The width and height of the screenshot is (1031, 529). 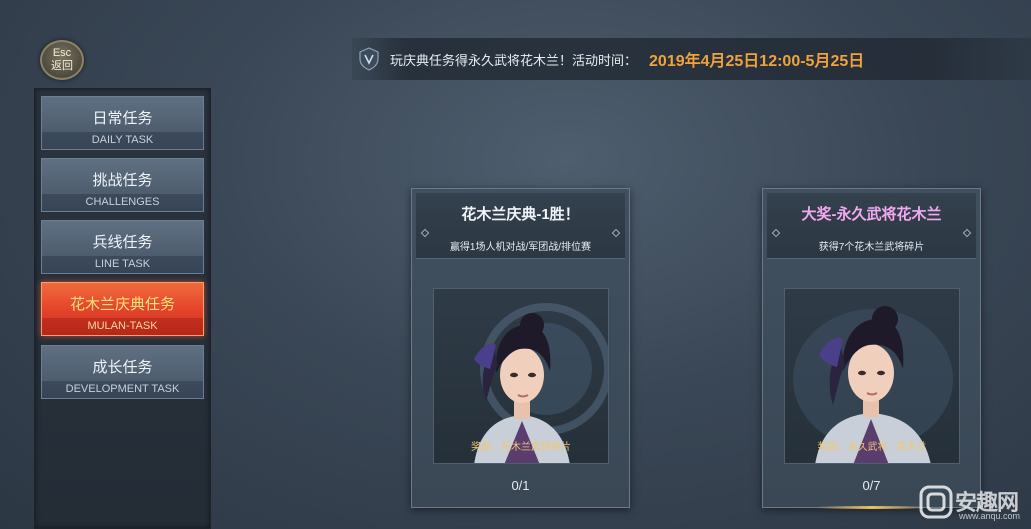 I want to click on card-description: 赢得1场人机对战/军团战/排位赛, so click(x=520, y=247).